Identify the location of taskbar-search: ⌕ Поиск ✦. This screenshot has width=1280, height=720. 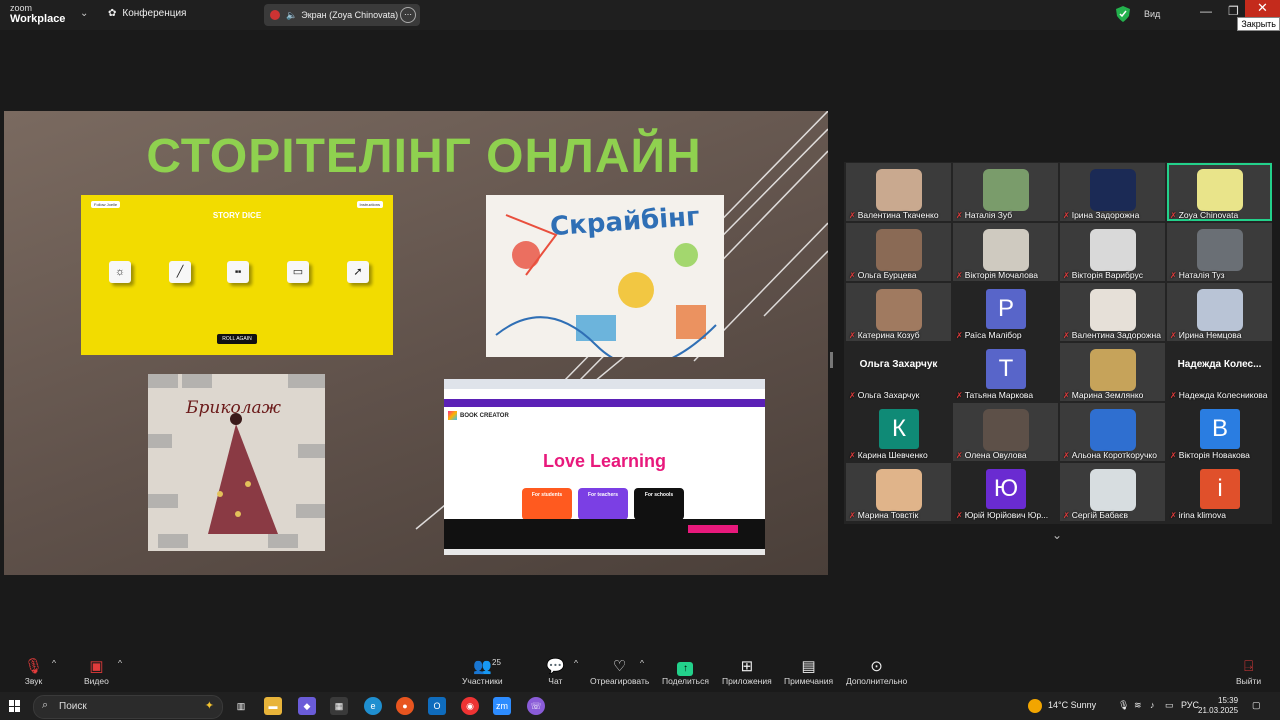
(128, 707).